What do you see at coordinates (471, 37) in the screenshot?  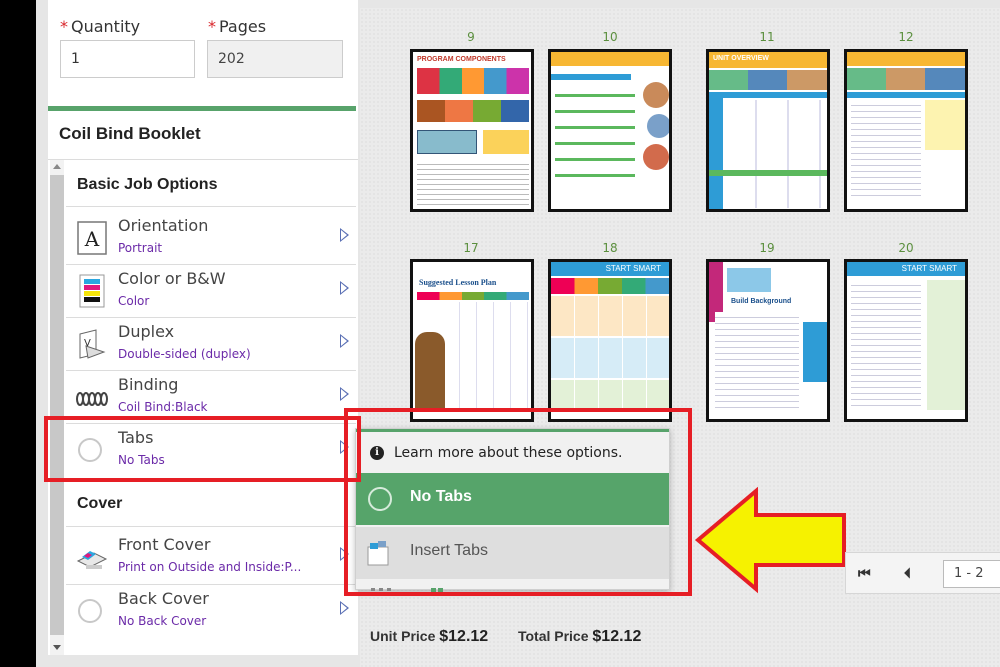 I see `page-number: 9` at bounding box center [471, 37].